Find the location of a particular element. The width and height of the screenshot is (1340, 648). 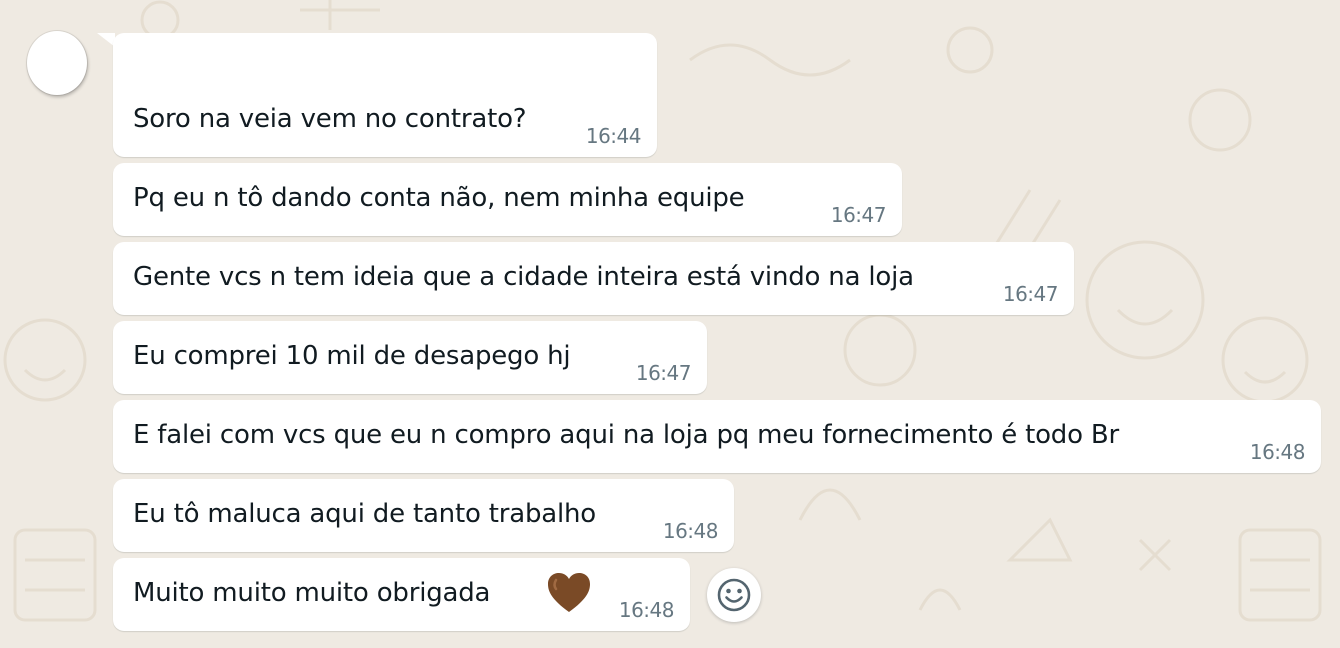

smiley-icon is located at coordinates (734, 595).